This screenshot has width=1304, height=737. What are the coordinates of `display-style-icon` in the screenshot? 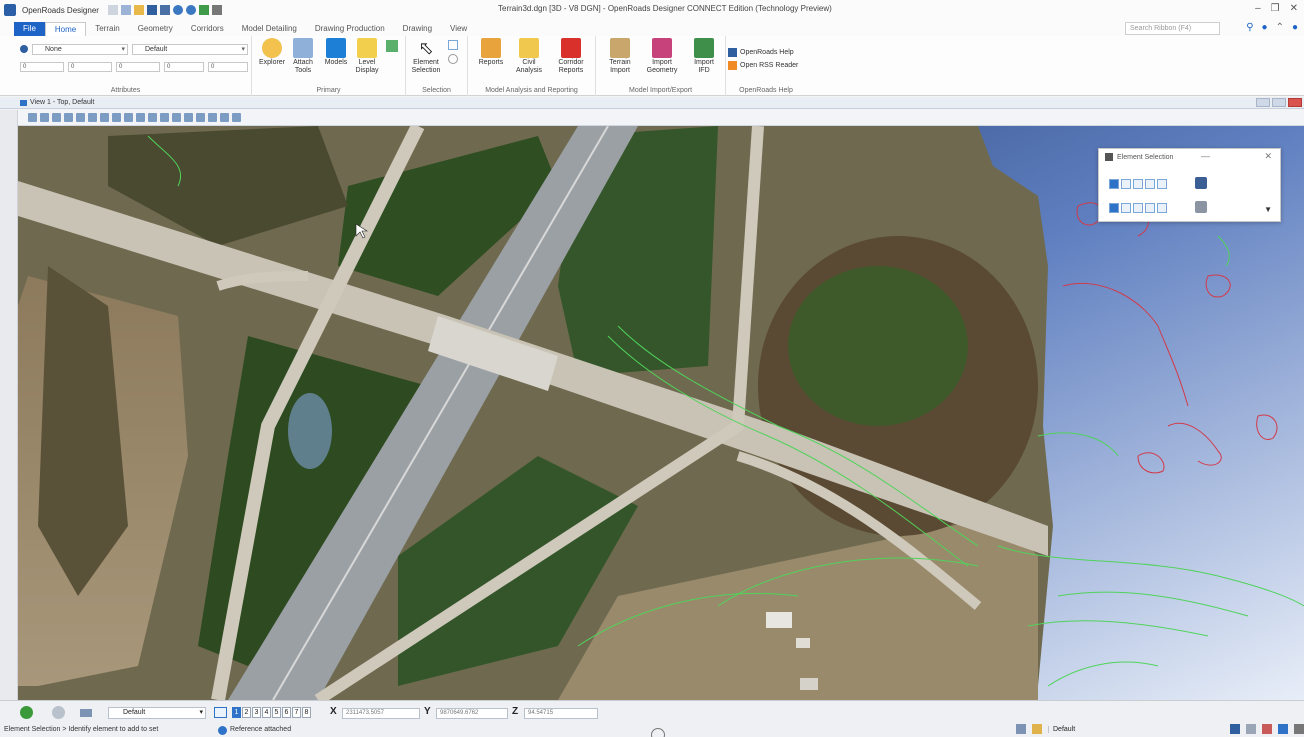 It's located at (44, 117).